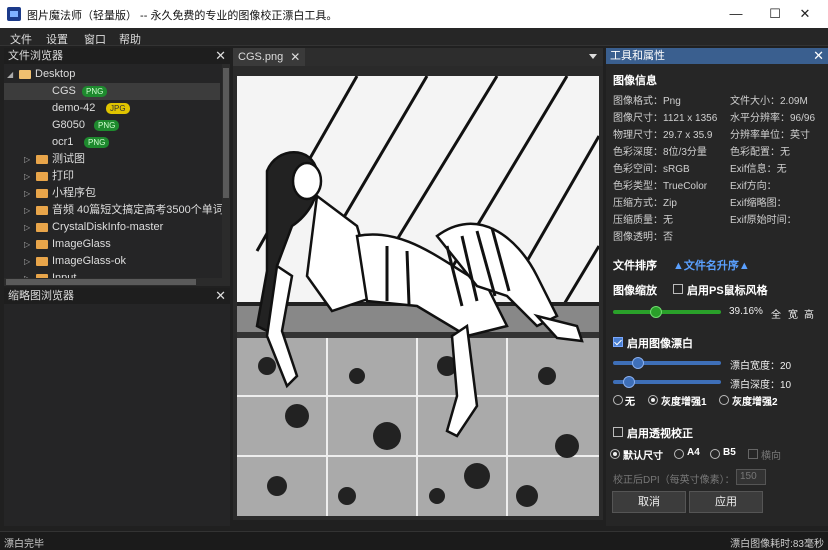  I want to click on tree-label: ImageGlass, so click(81, 244).